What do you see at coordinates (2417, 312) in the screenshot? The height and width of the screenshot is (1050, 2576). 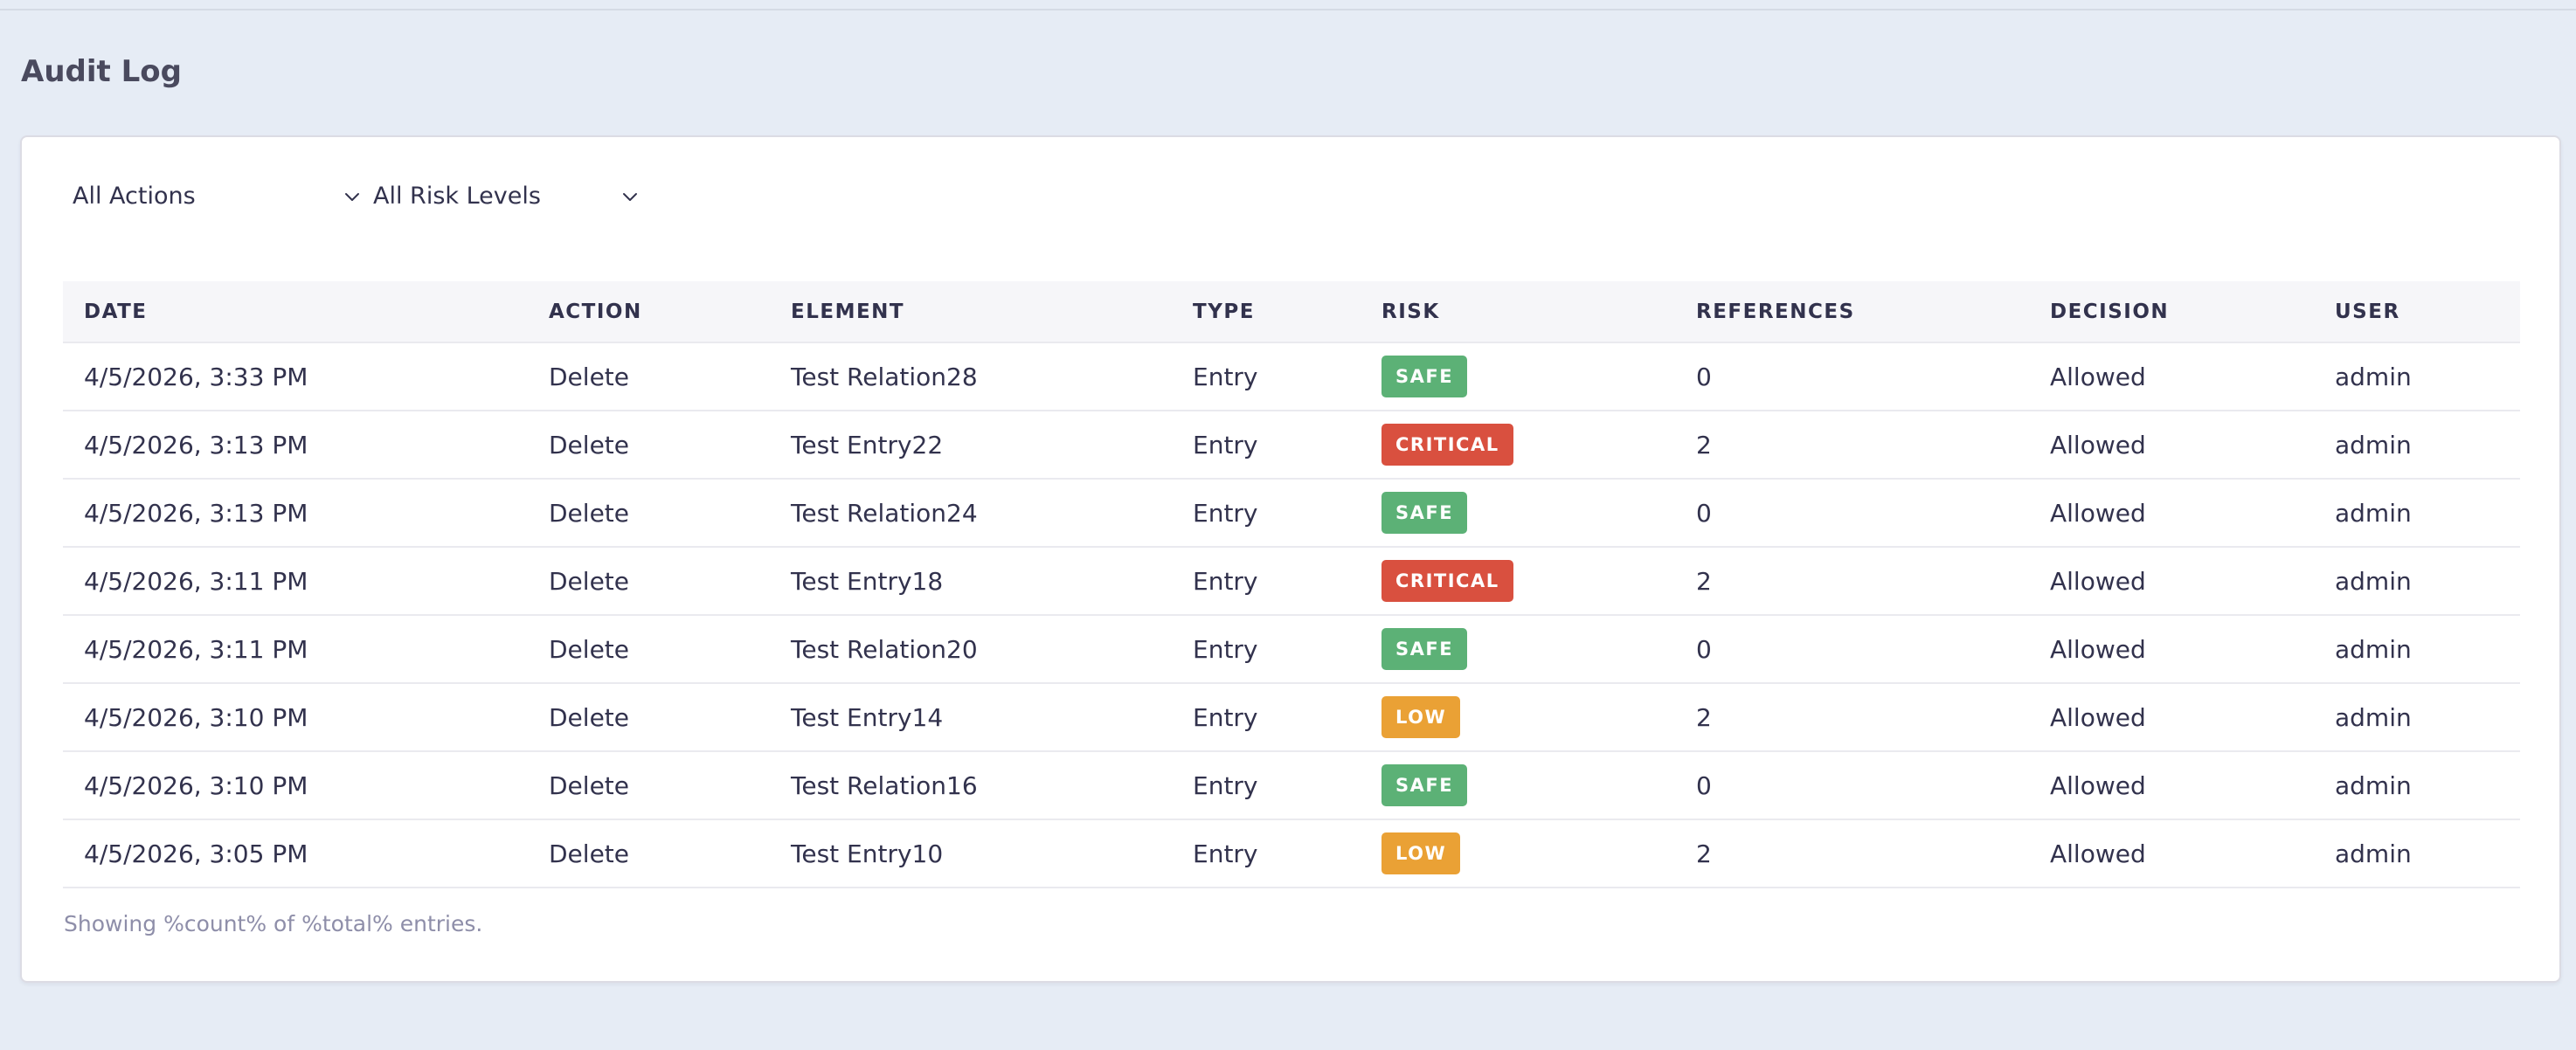 I see `column-header-user: USER` at bounding box center [2417, 312].